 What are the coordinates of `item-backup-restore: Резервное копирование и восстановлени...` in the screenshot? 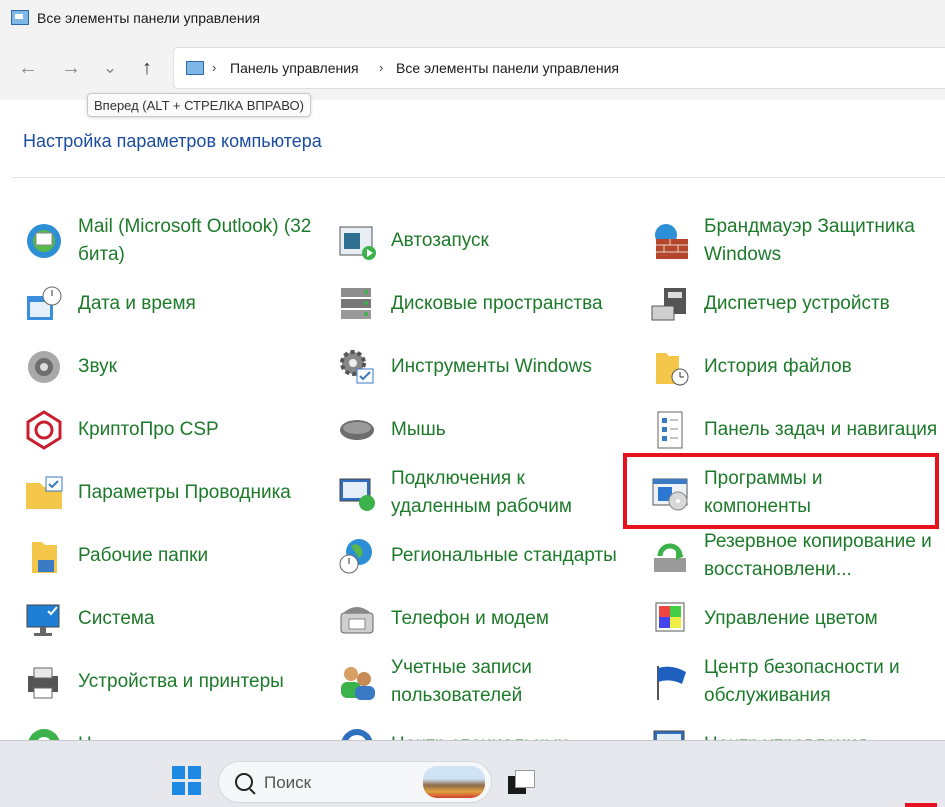 It's located at (795, 556).